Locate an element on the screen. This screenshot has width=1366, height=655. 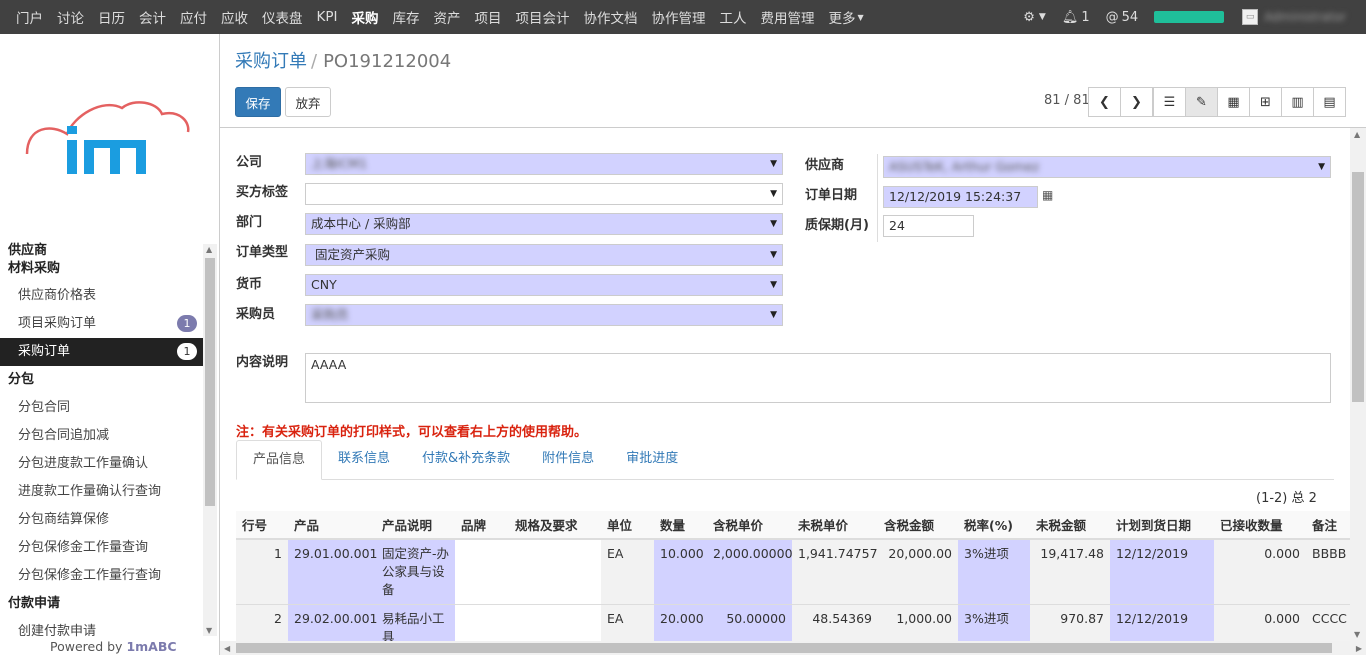
sidebar-scrollbar: ▲ ▼ is located at coordinates (210, 440).